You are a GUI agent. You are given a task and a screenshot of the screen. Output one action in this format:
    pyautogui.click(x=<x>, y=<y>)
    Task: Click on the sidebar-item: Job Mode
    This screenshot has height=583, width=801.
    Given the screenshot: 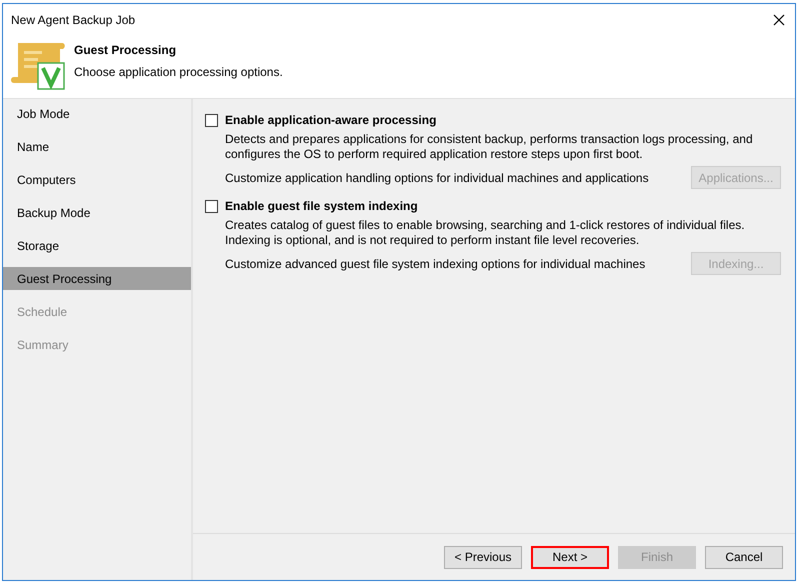 What is the action you would take?
    pyautogui.click(x=97, y=113)
    